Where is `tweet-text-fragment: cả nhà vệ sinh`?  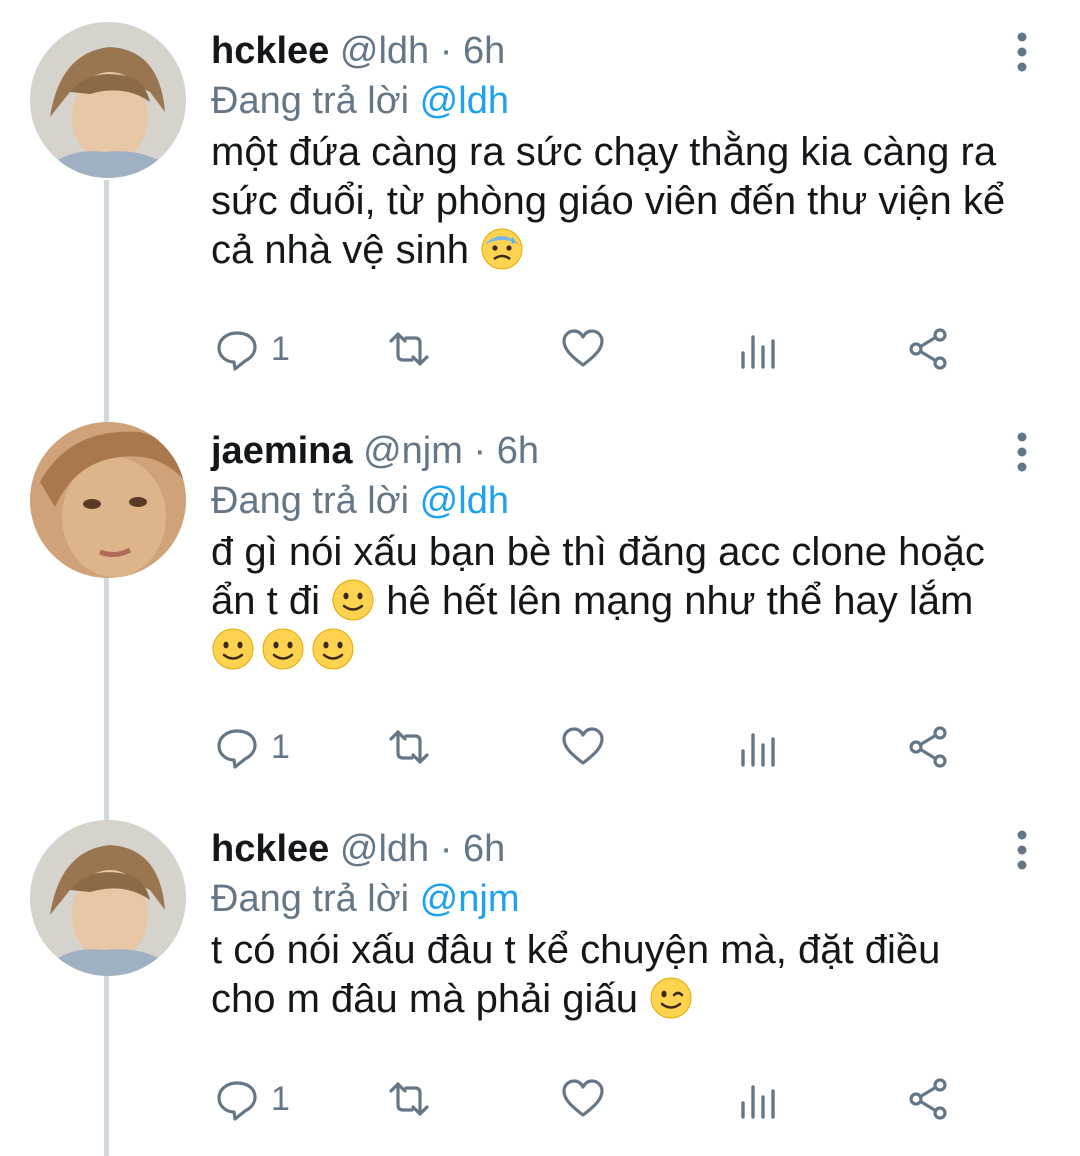 tweet-text-fragment: cả nhà vệ sinh is located at coordinates (340, 250).